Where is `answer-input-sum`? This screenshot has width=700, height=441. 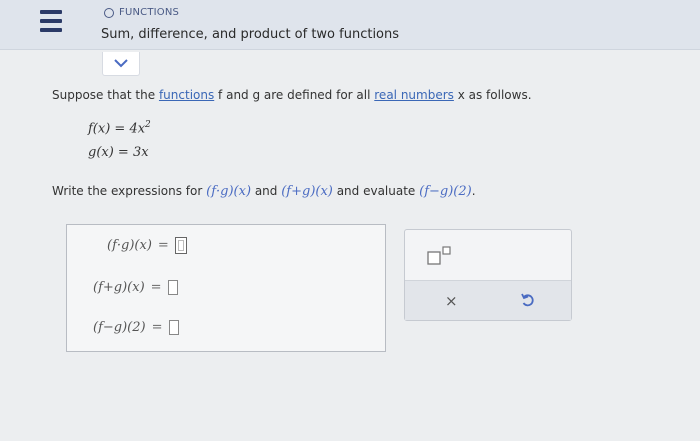 answer-input-sum is located at coordinates (172, 287).